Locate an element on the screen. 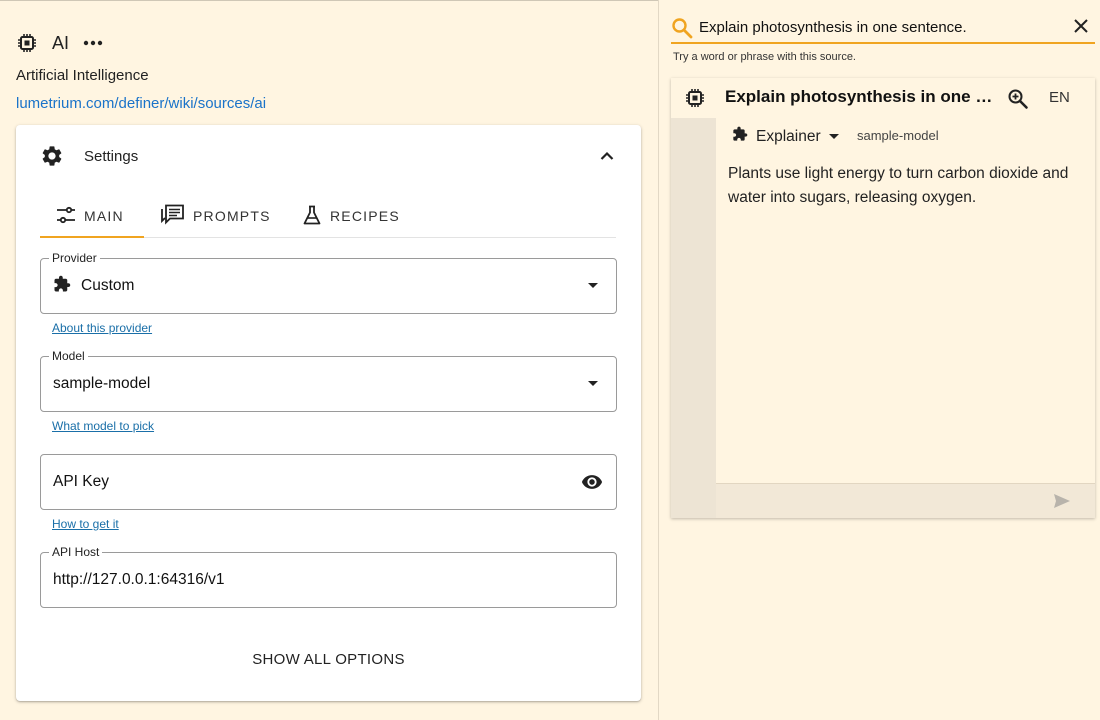 This screenshot has width=1100, height=720. tab-recipes: RECIPES is located at coordinates (344, 216).